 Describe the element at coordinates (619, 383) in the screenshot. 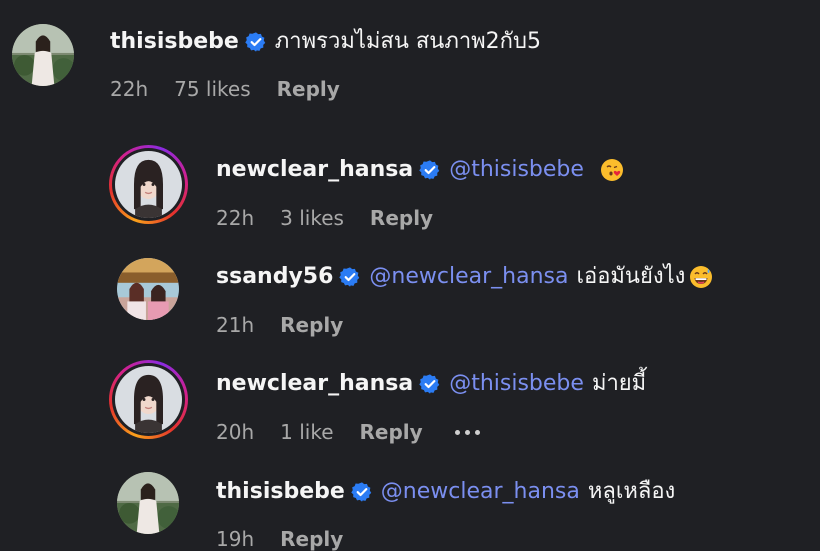

I see `comment-text: ม่ายมี้` at that location.